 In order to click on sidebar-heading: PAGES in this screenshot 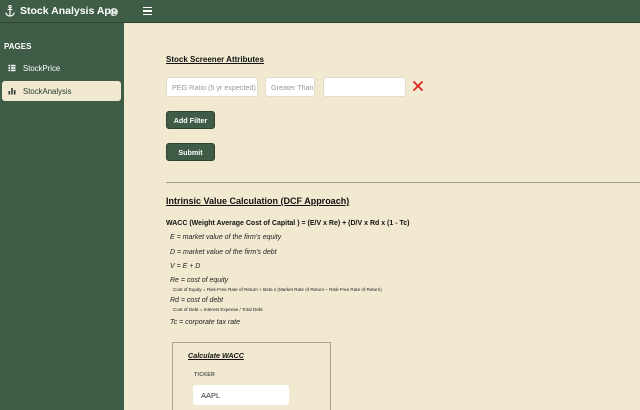, I will do `click(18, 46)`.